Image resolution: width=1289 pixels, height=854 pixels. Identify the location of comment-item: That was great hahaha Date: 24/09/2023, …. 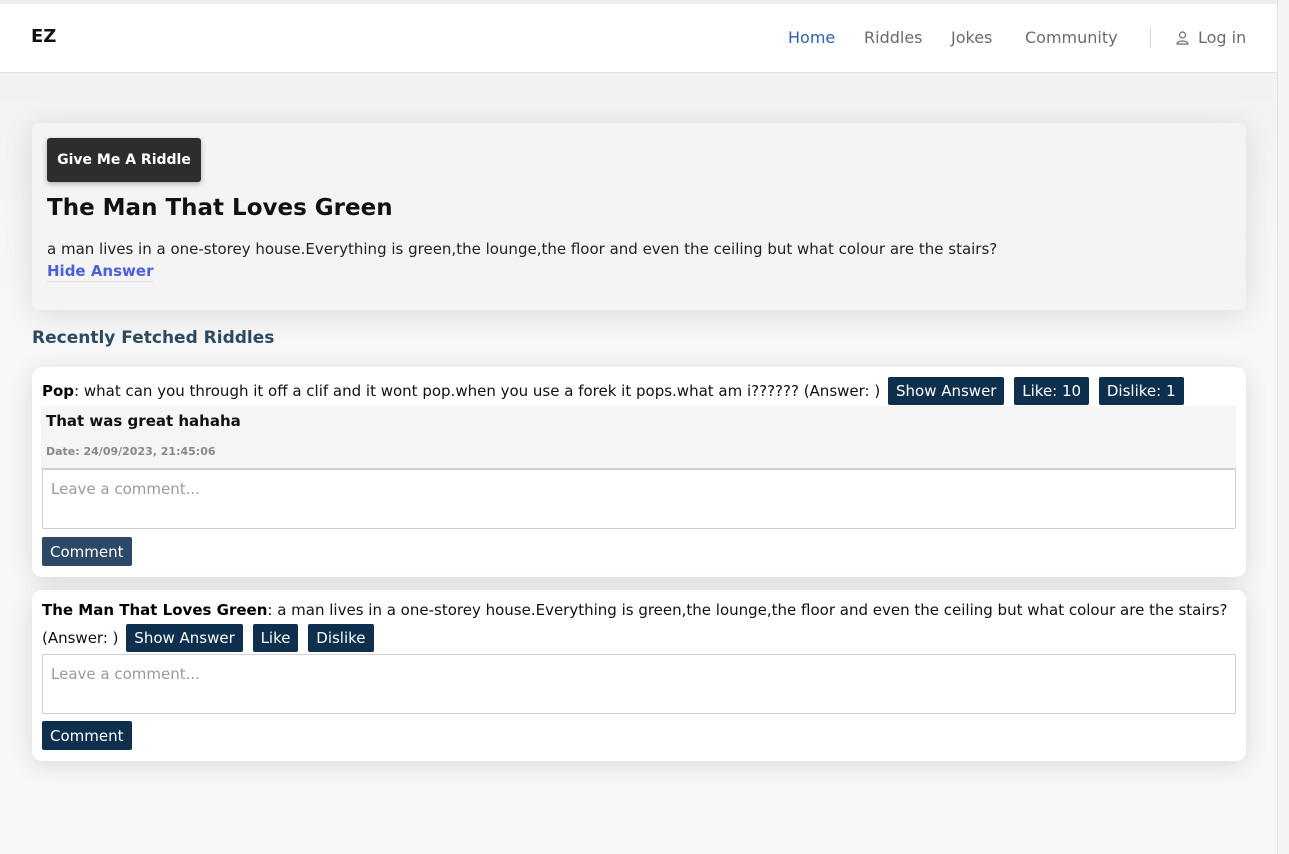
(638, 437).